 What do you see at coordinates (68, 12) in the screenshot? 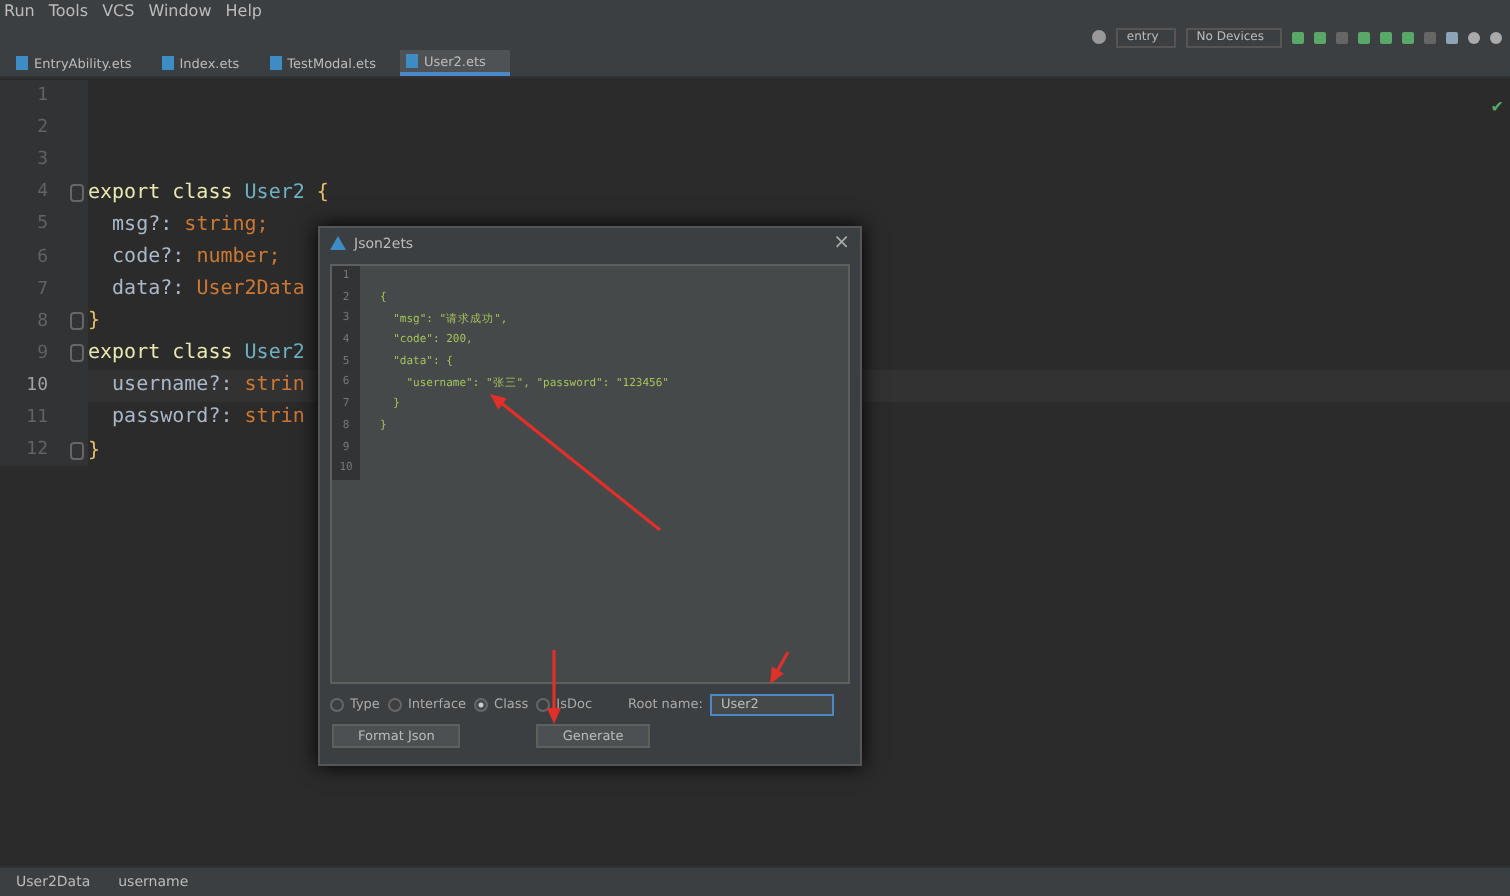
I see `menu-item: Tools` at bounding box center [68, 12].